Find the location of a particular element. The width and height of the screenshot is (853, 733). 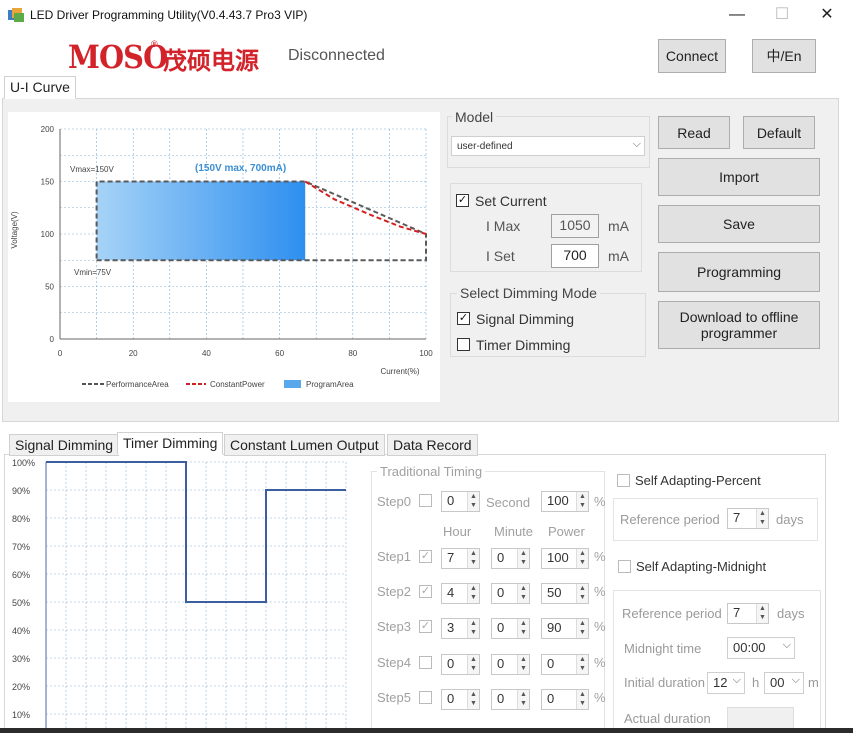

timer-y-tick: 70% is located at coordinates (21, 547).